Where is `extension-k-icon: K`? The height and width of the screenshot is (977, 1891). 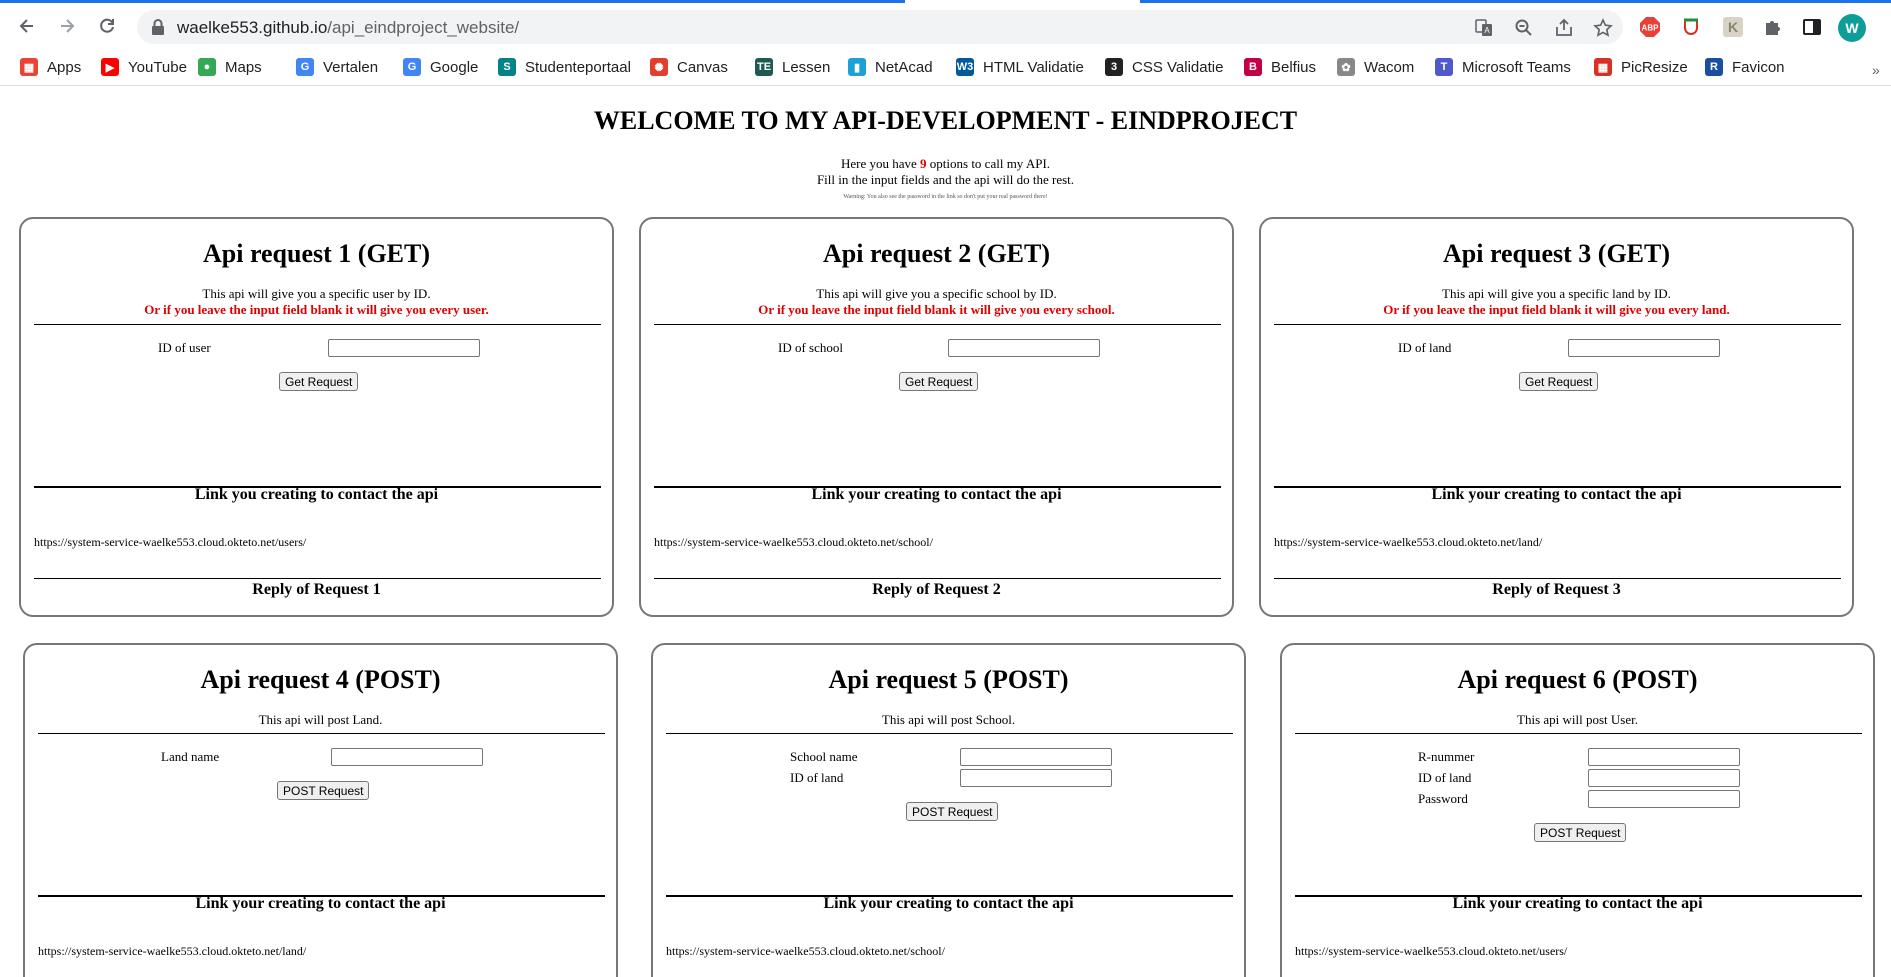 extension-k-icon: K is located at coordinates (1733, 27).